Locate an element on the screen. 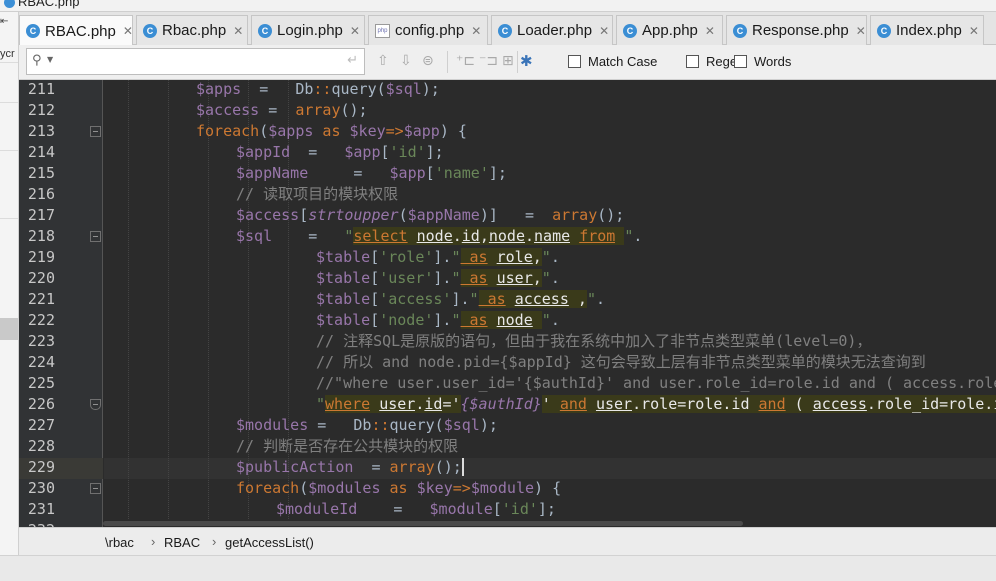 Image resolution: width=996 pixels, height=581 pixels. line-number: 226 is located at coordinates (37, 404).